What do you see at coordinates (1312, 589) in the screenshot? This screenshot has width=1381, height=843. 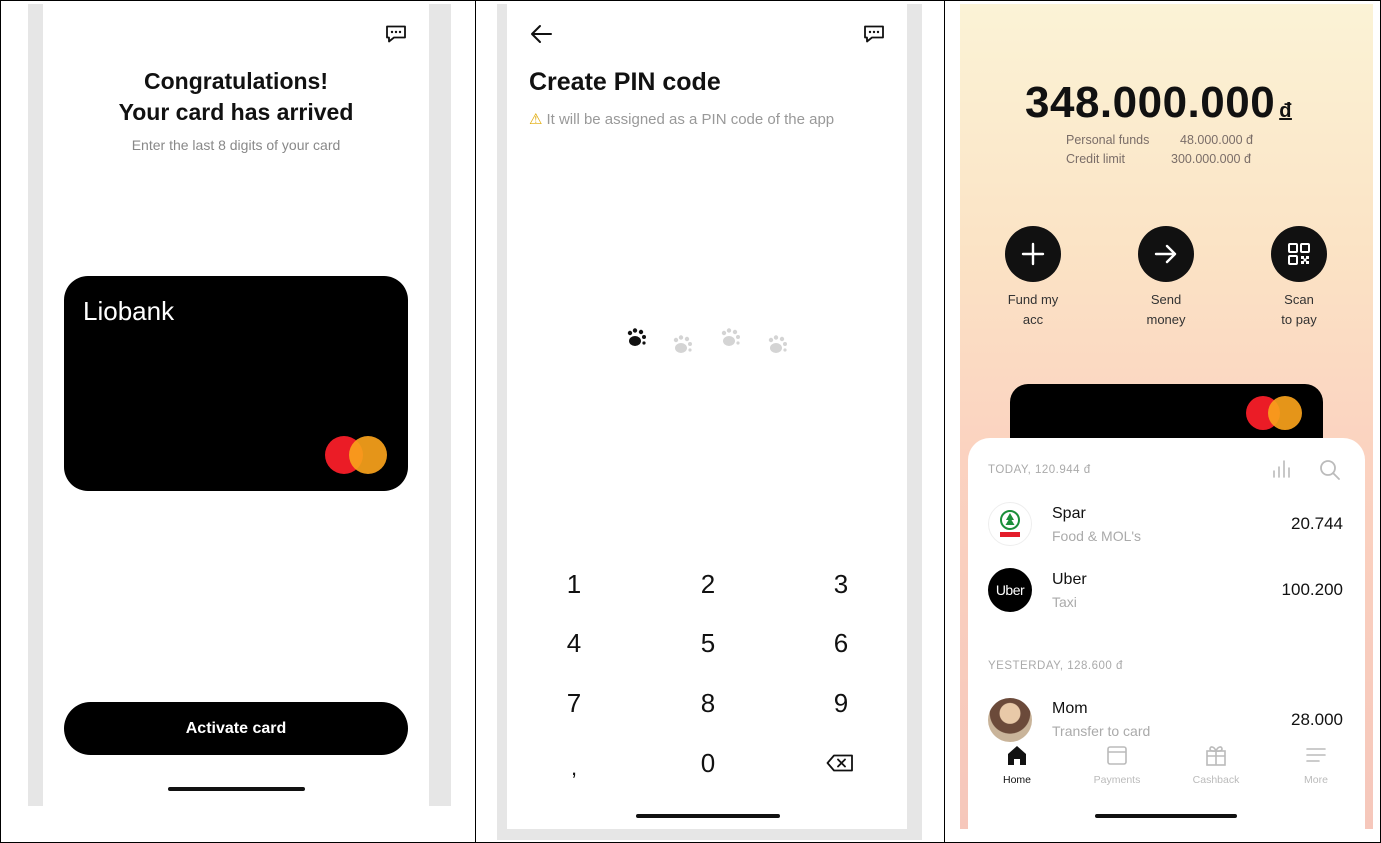 I see `transaction-amount: 100.200` at bounding box center [1312, 589].